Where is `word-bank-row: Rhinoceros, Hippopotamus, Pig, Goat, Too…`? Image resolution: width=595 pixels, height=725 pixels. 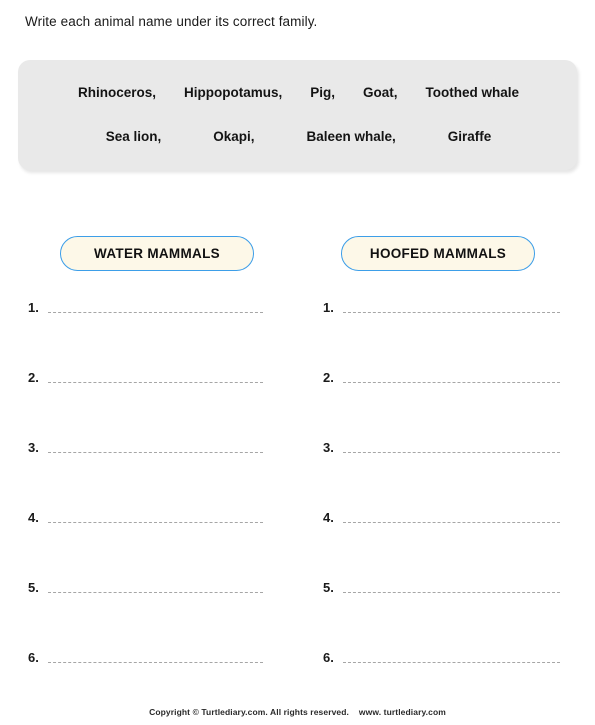
word-bank-row: Rhinoceros, Hippopotamus, Pig, Goat, Too… is located at coordinates (297, 92).